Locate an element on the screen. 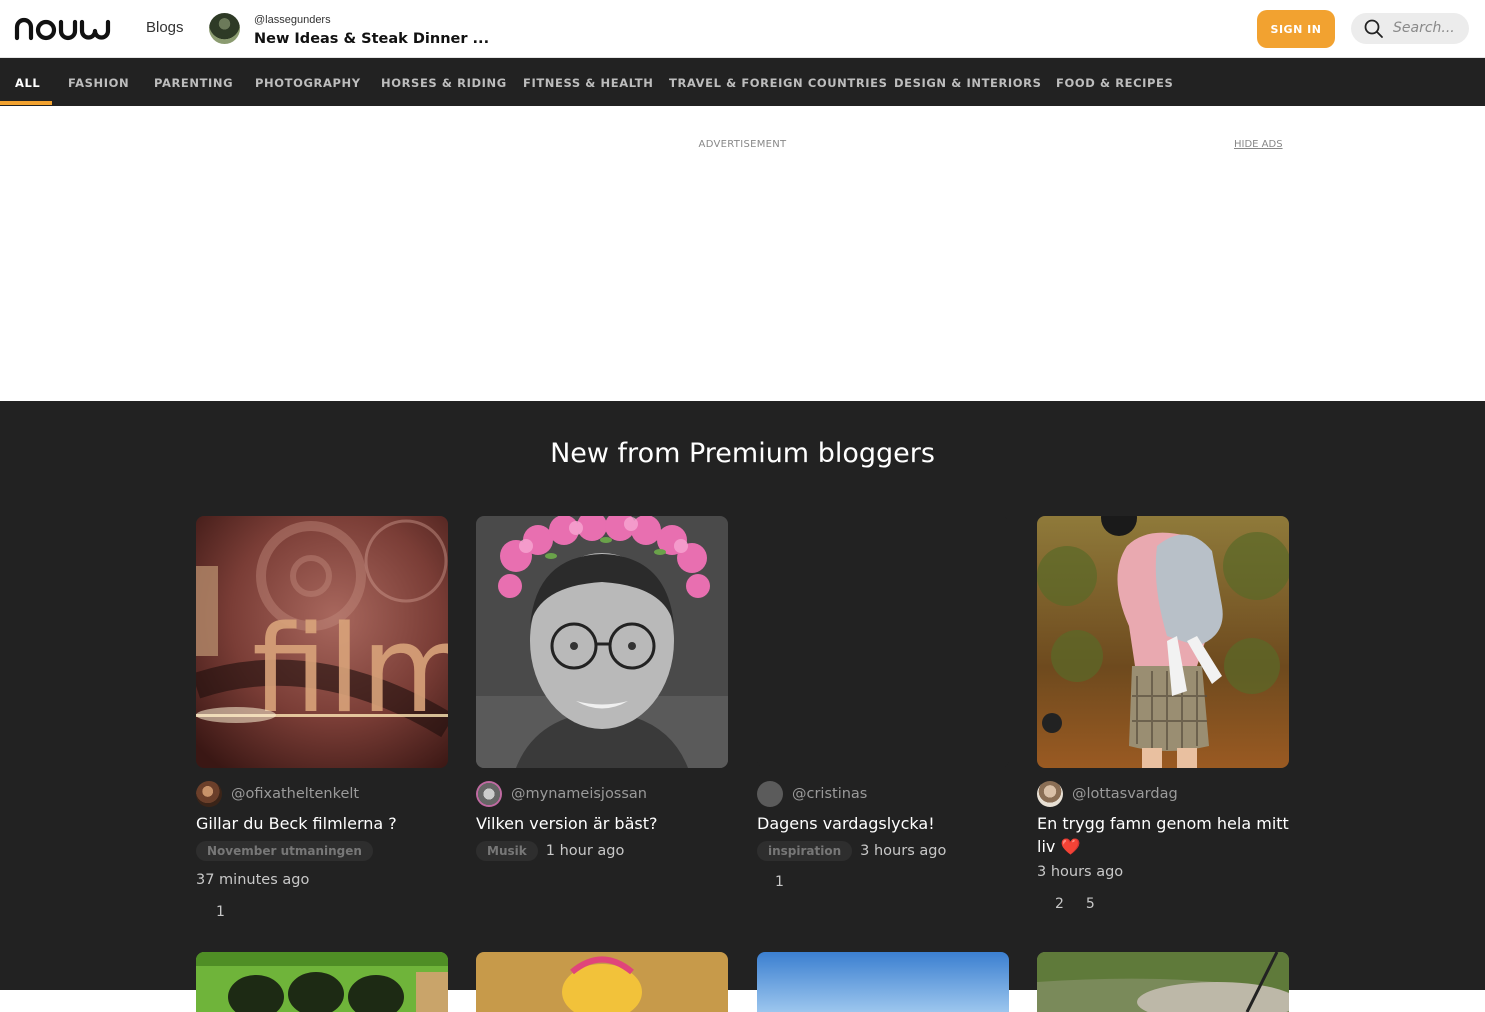  post-tag: inspiration is located at coordinates (805, 851).